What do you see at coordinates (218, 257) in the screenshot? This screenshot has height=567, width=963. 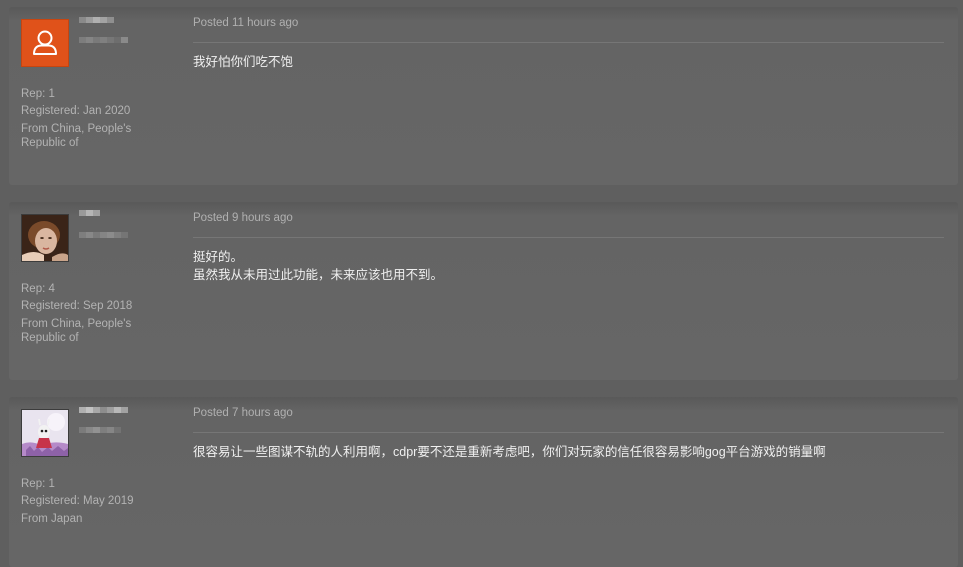 I see `post-text-line: 挺好的。` at bounding box center [218, 257].